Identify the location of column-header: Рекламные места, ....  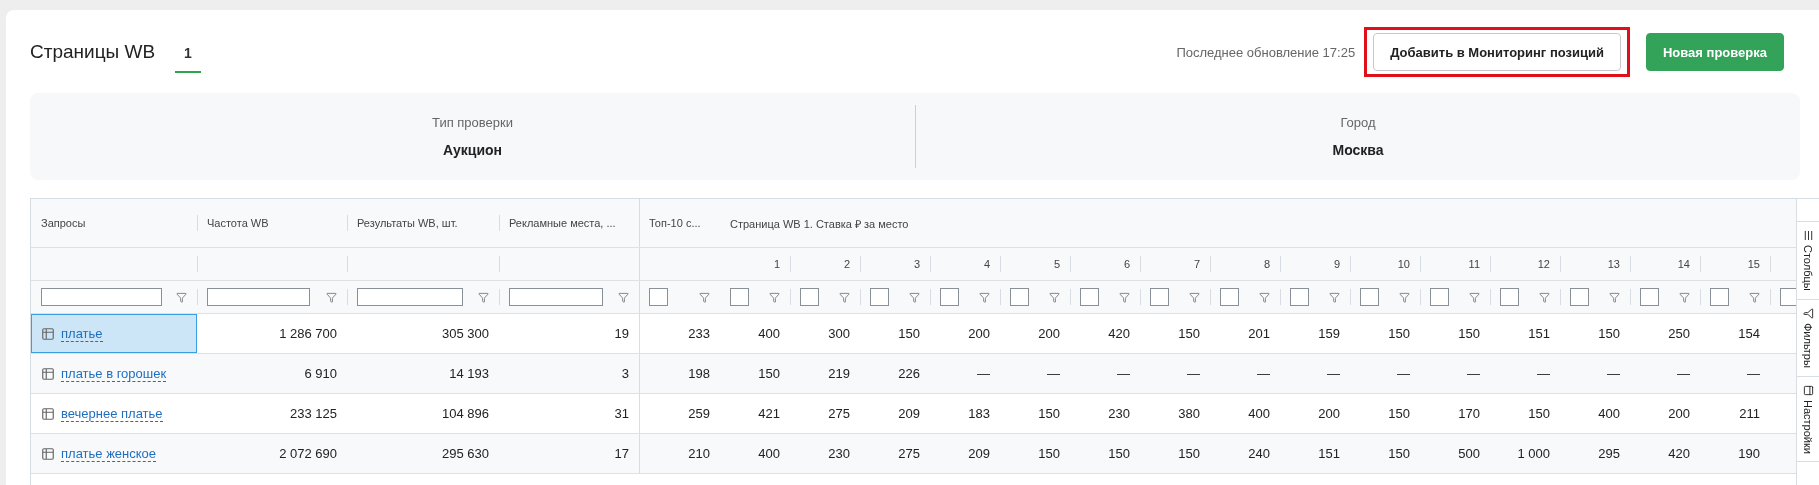
(562, 223).